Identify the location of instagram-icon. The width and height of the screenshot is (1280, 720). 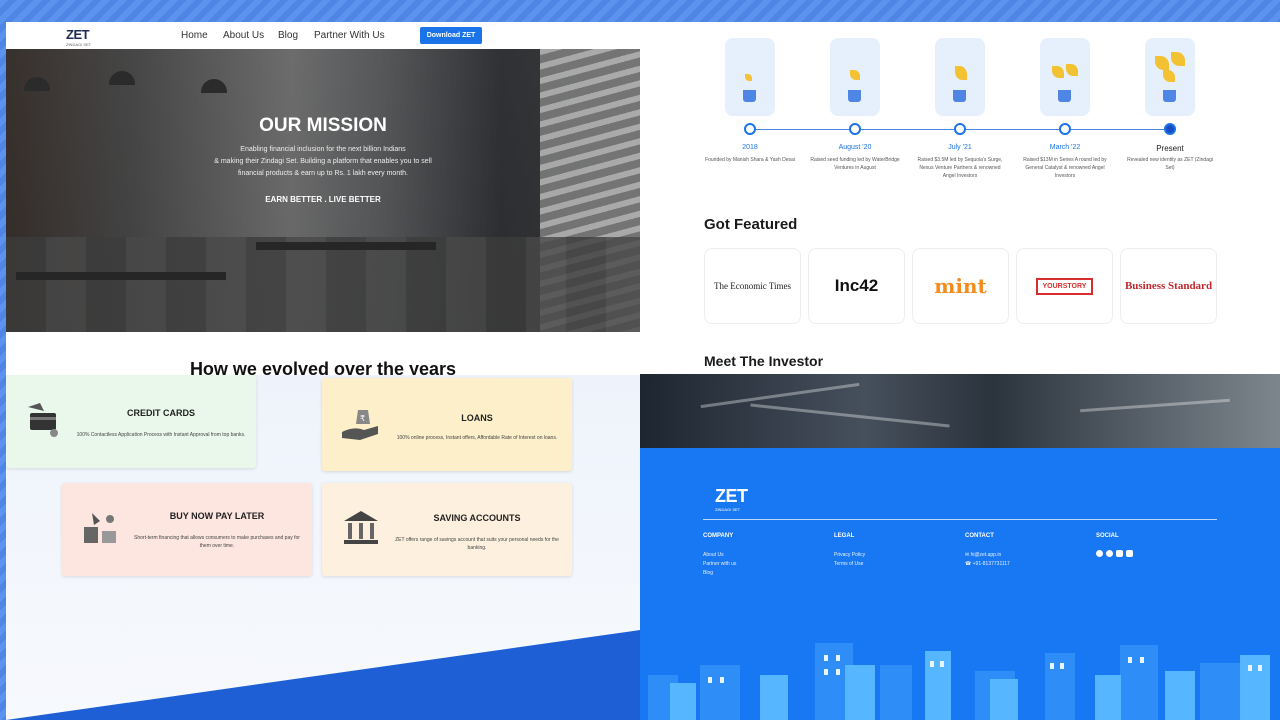
(1129, 553).